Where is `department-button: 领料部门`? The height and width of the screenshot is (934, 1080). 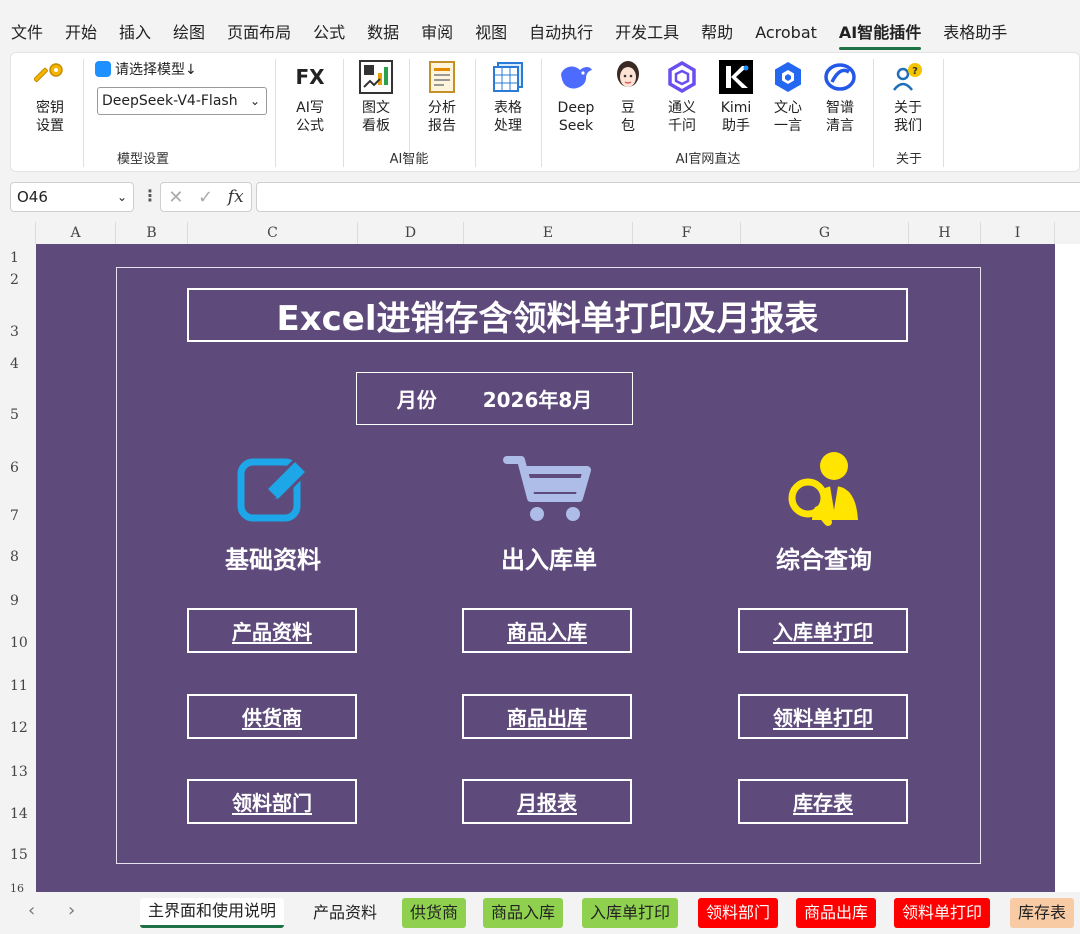
department-button: 领料部门 is located at coordinates (272, 801).